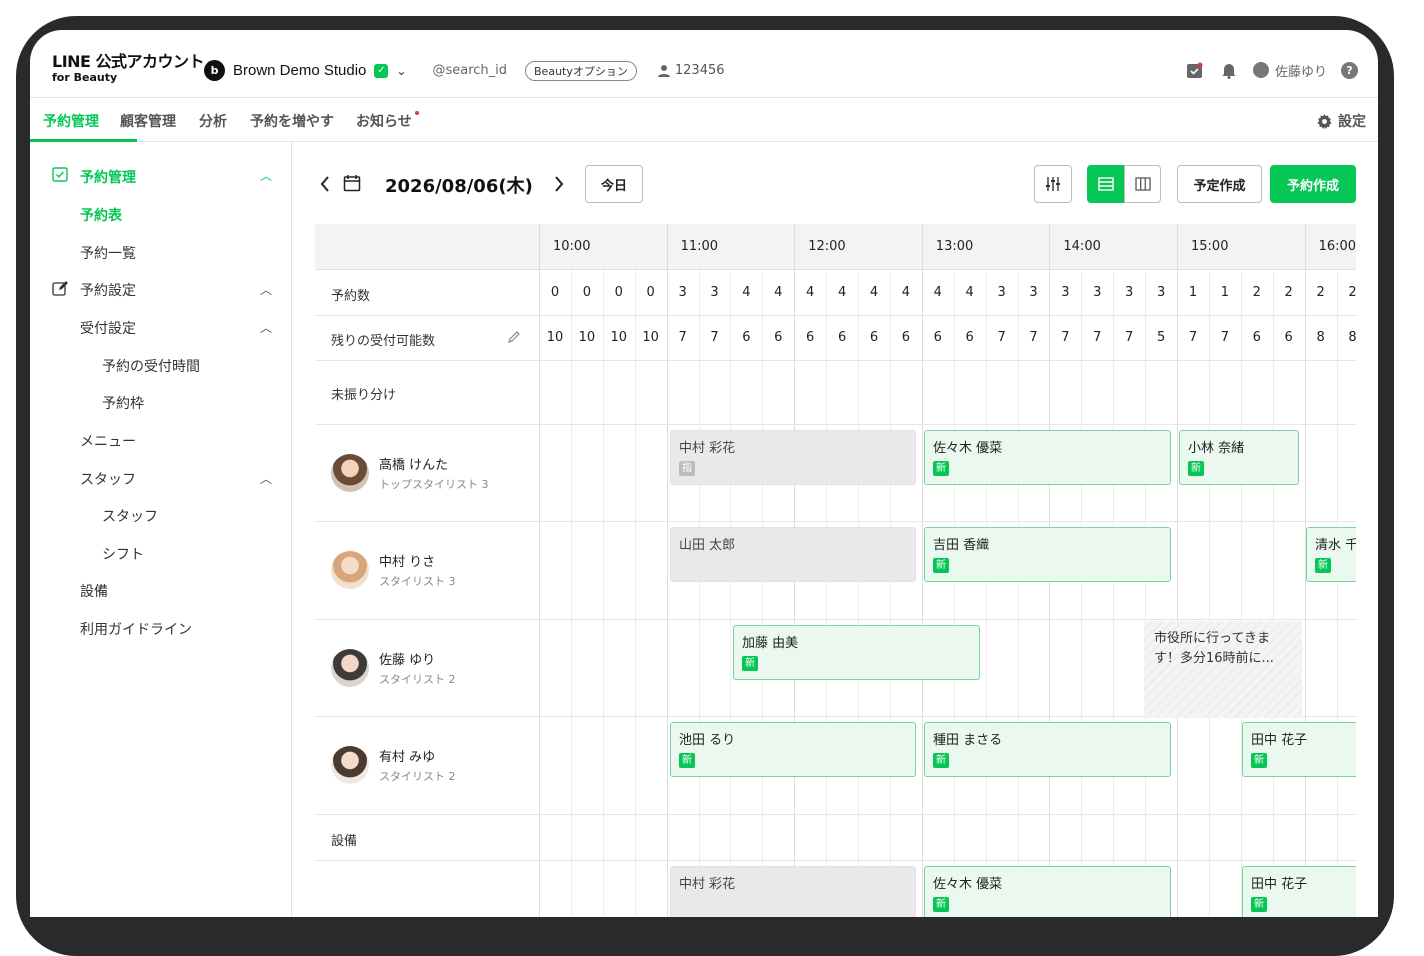  What do you see at coordinates (618, 292) in the screenshot?
I see `reservation-count-cell: 0` at bounding box center [618, 292].